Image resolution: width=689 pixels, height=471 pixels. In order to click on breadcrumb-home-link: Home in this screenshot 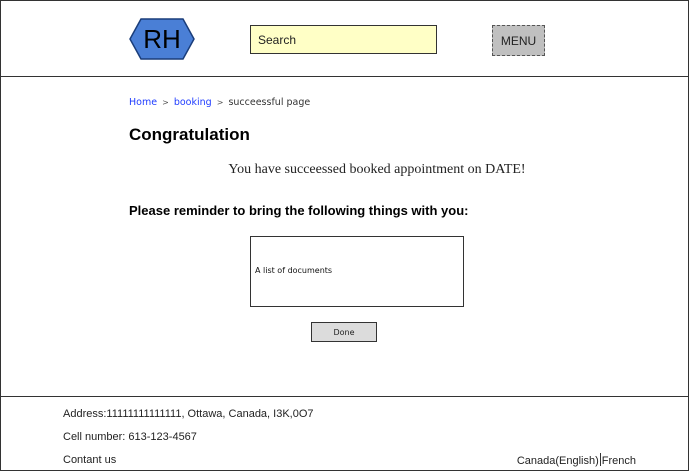, I will do `click(143, 102)`.